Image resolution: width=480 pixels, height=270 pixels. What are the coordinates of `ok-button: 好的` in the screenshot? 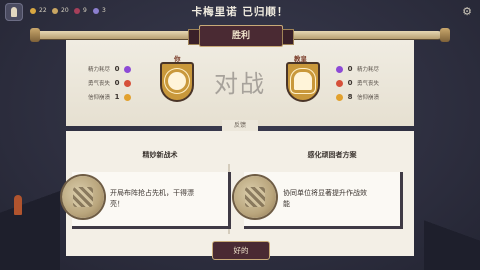 It's located at (241, 250).